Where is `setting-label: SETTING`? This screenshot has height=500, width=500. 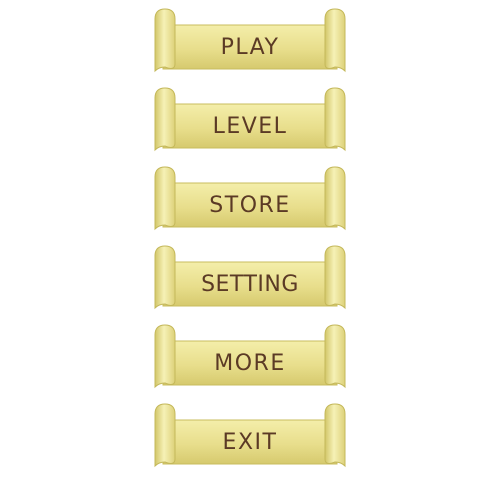
setting-label: SETTING is located at coordinates (250, 284).